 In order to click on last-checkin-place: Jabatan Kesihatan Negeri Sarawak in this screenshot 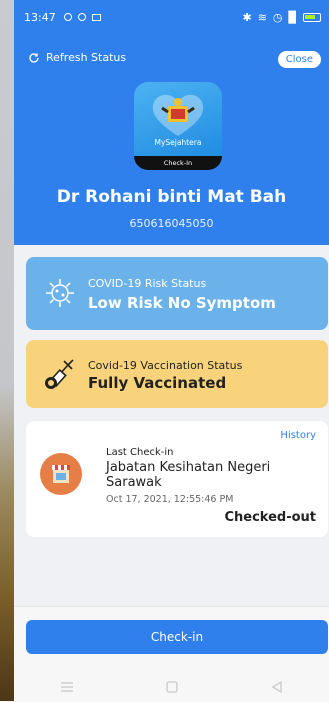, I will do `click(188, 475)`.